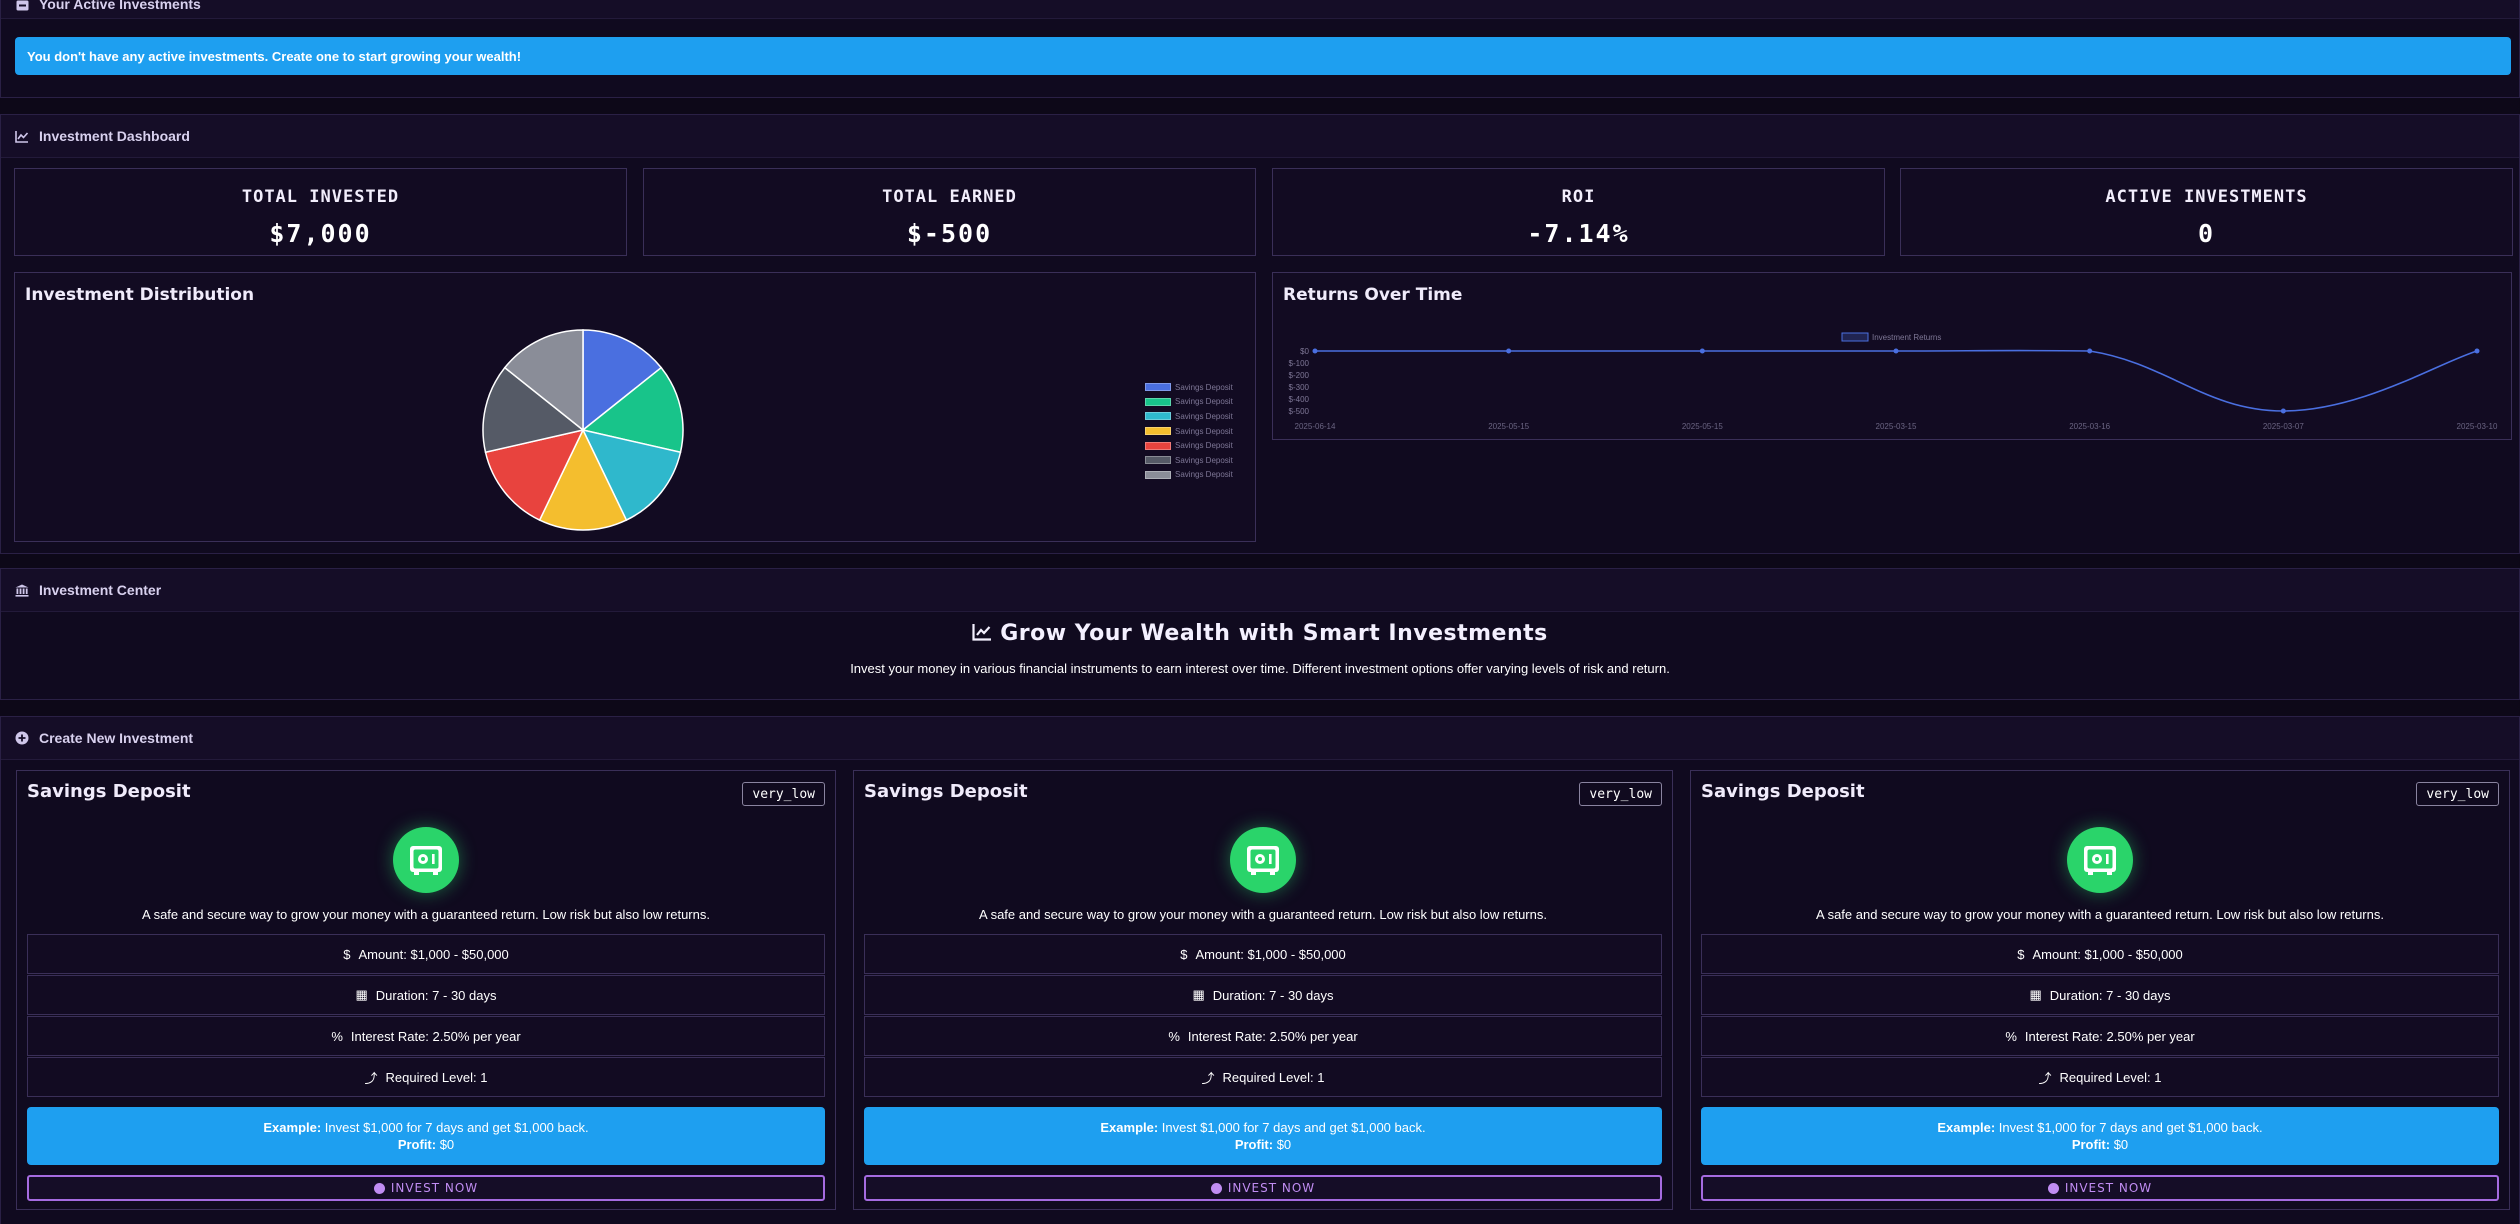 Image resolution: width=2520 pixels, height=1224 pixels. What do you see at coordinates (2119, 1144) in the screenshot?
I see `profit-text: $0` at bounding box center [2119, 1144].